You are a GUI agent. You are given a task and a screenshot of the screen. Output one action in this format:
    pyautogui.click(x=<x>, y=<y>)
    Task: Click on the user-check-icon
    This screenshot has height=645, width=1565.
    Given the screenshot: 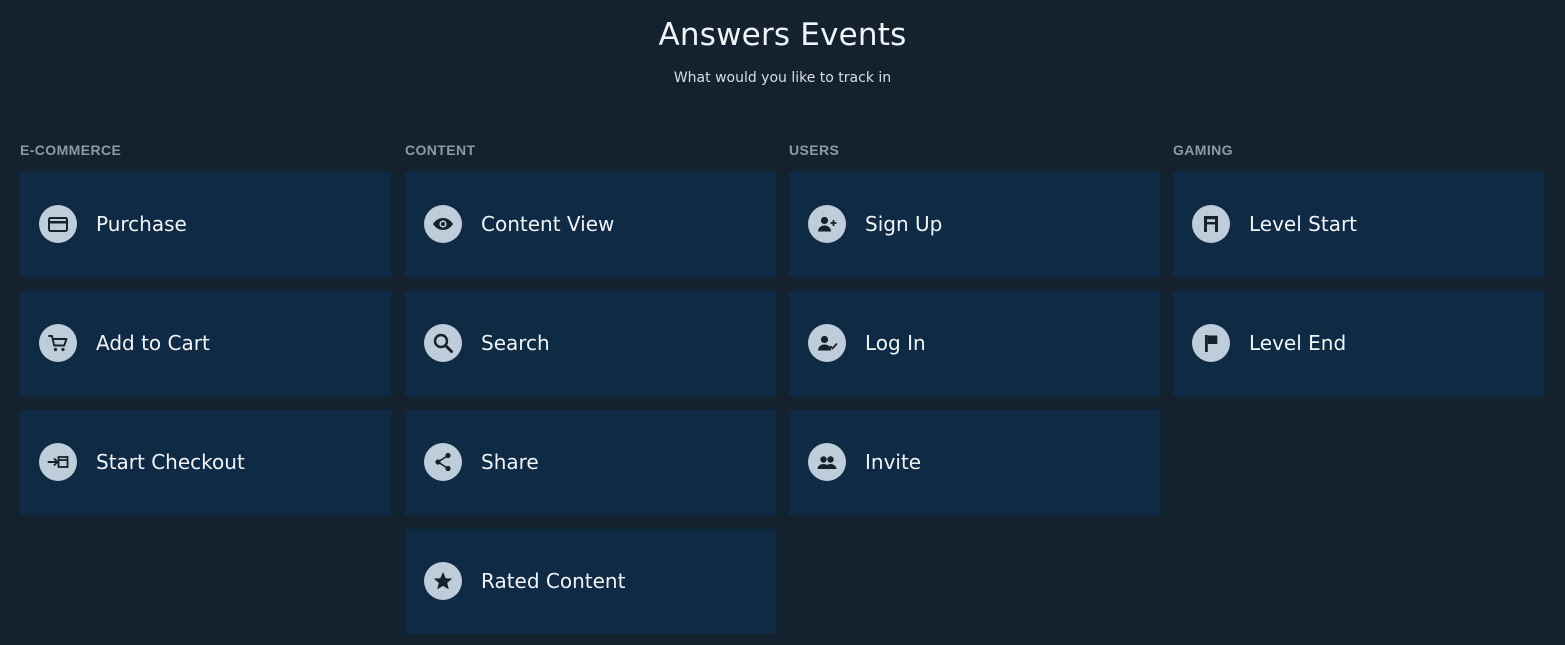 What is the action you would take?
    pyautogui.click(x=827, y=343)
    